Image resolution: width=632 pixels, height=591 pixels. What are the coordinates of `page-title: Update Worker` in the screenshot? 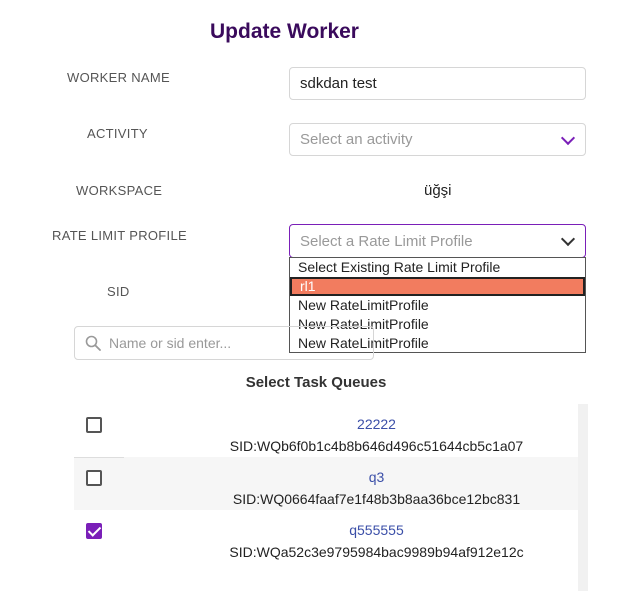 It's located at (284, 31).